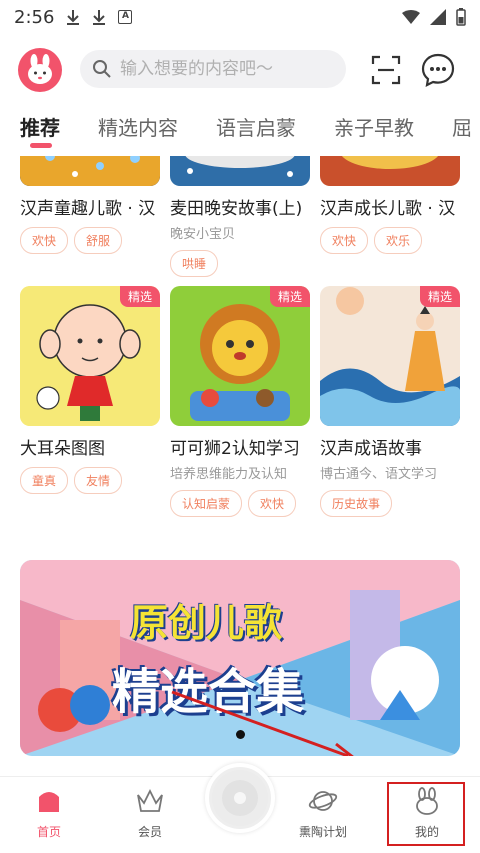  I want to click on search-bar, so click(213, 69).